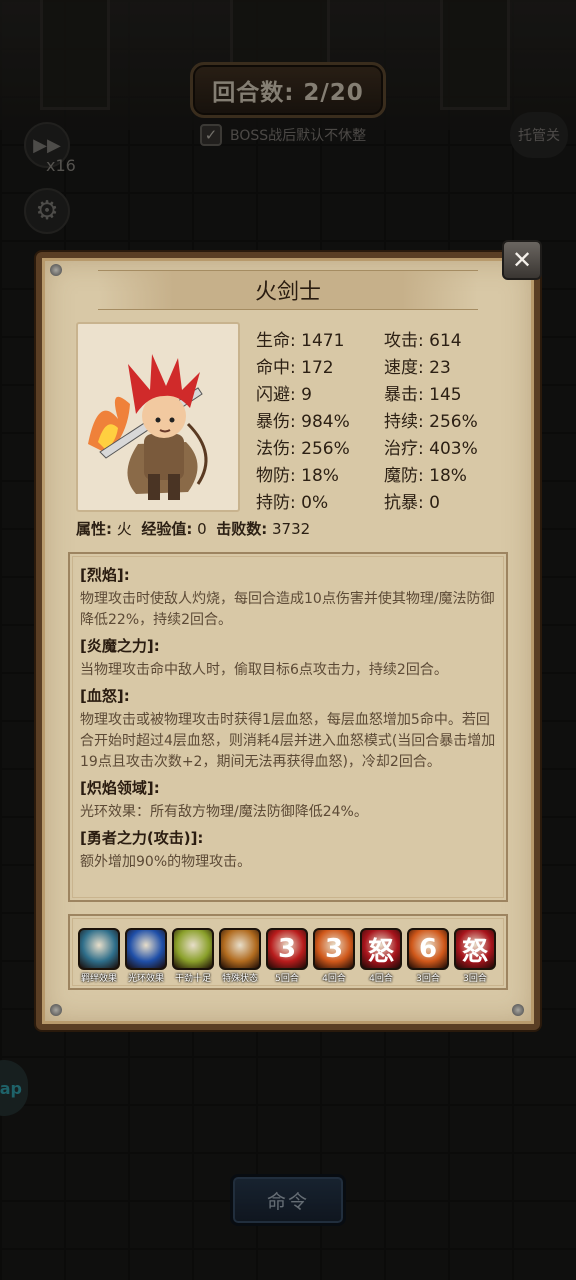 Image resolution: width=576 pixels, height=1280 pixels. Describe the element at coordinates (211, 135) in the screenshot. I see `boss-rest-checkbox: ✓` at that location.